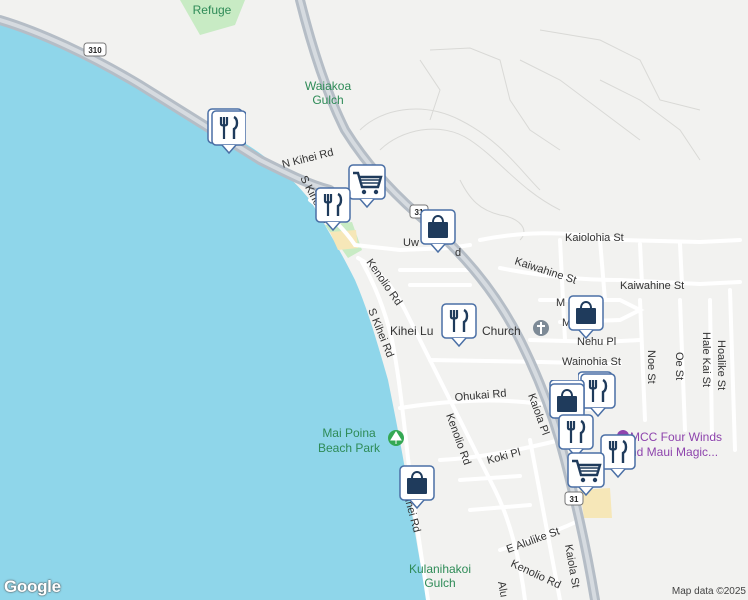  What do you see at coordinates (396, 438) in the screenshot?
I see `park-tree-icon` at bounding box center [396, 438].